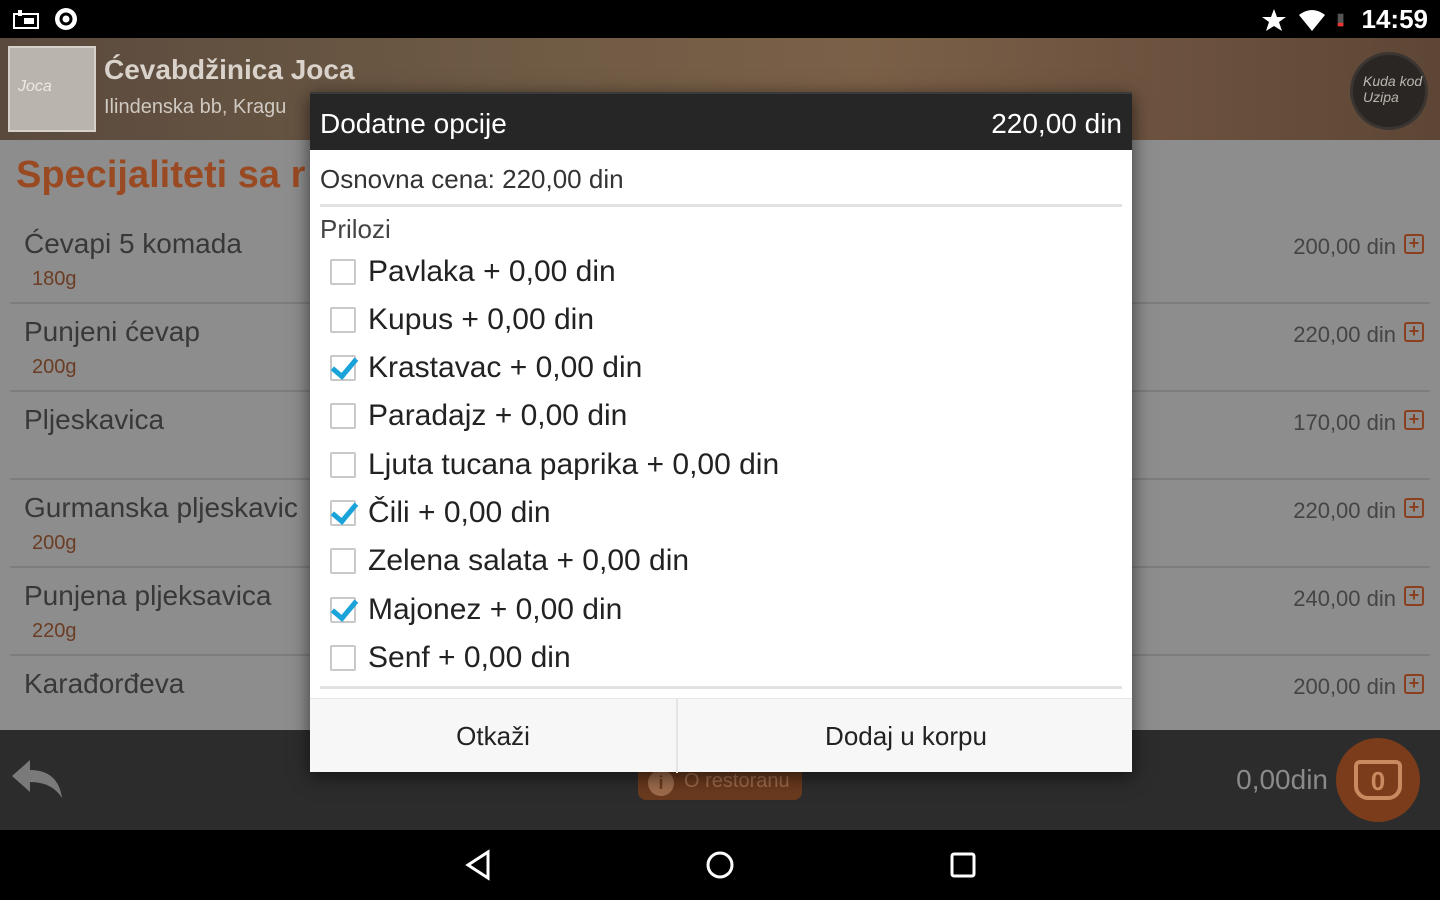  I want to click on option-label: Ljuta tucana paprika + 0,00 din, so click(574, 464).